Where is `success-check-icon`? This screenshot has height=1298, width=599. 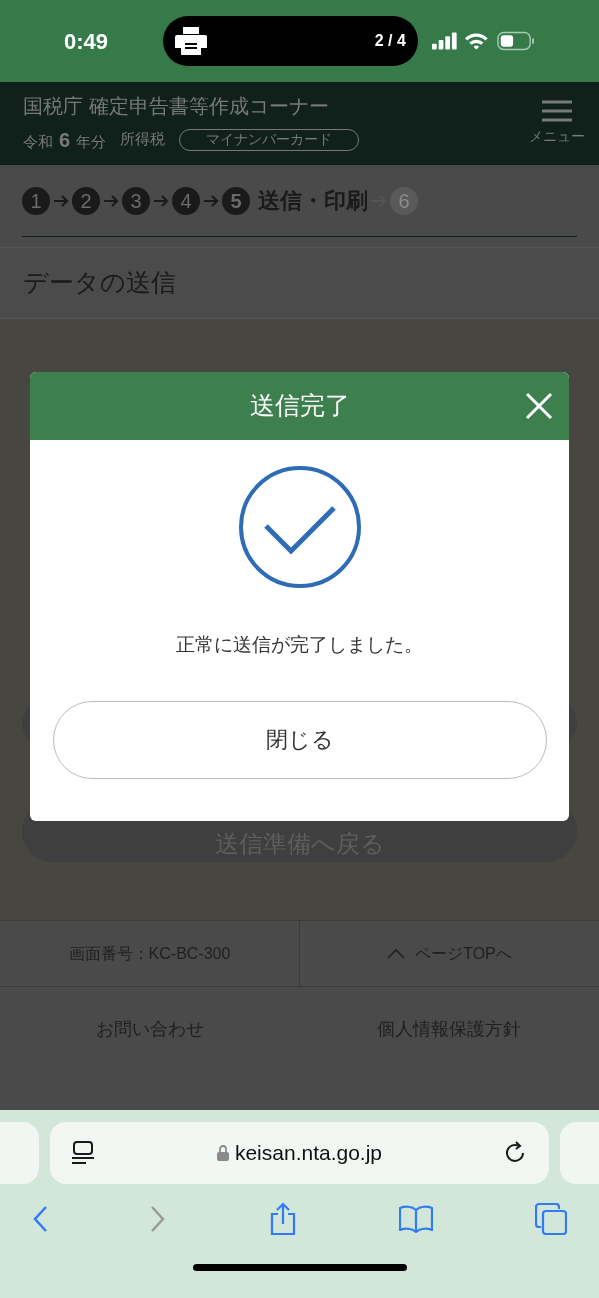 success-check-icon is located at coordinates (299, 527).